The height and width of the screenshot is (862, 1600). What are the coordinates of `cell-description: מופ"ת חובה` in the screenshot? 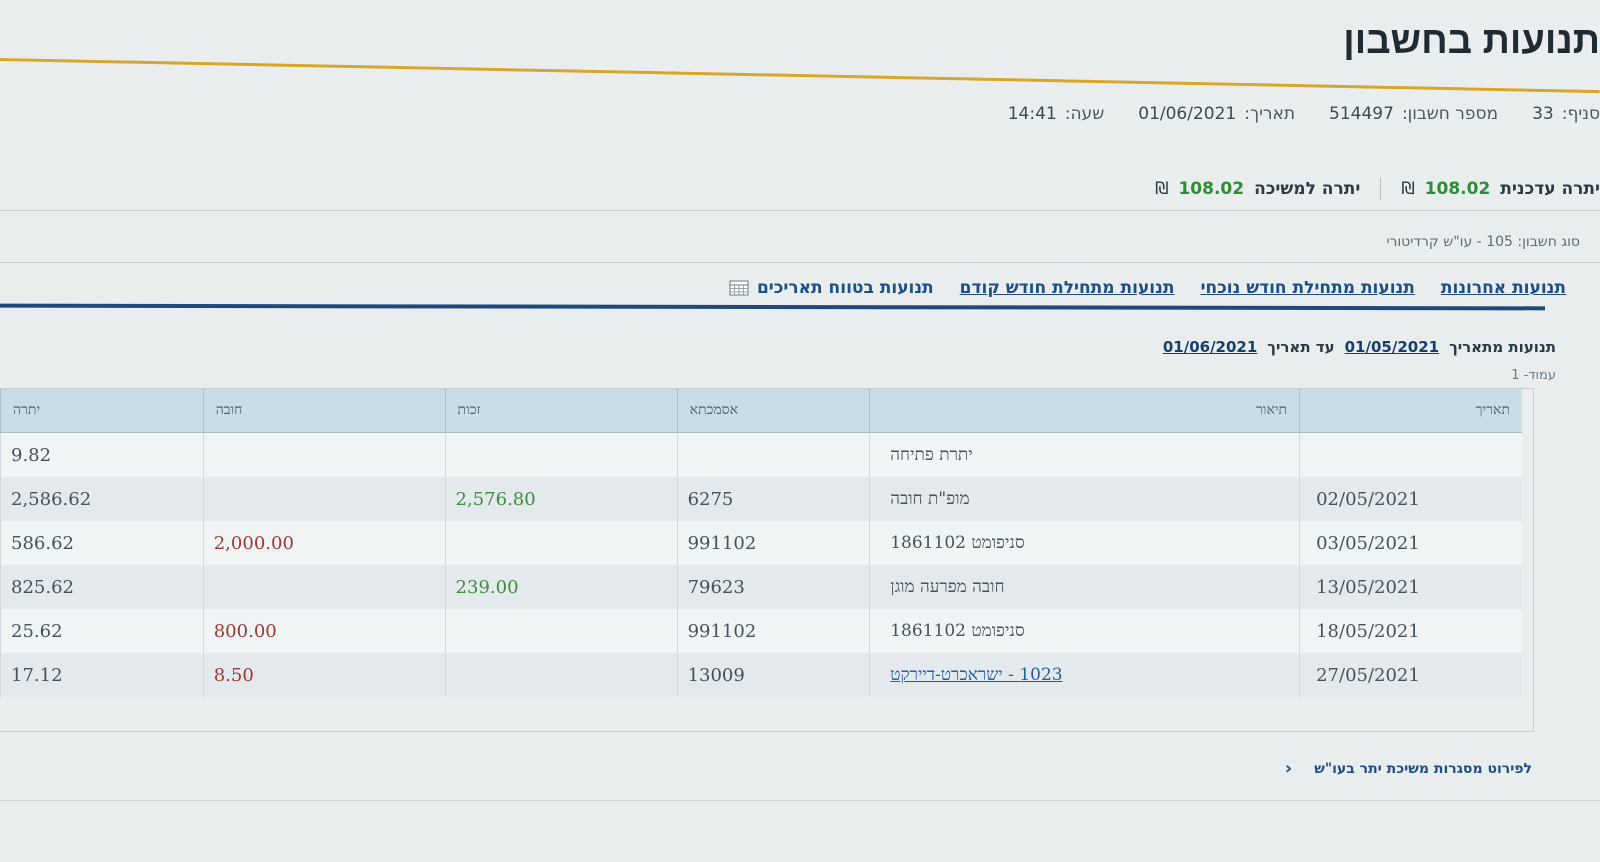 It's located at (1084, 499).